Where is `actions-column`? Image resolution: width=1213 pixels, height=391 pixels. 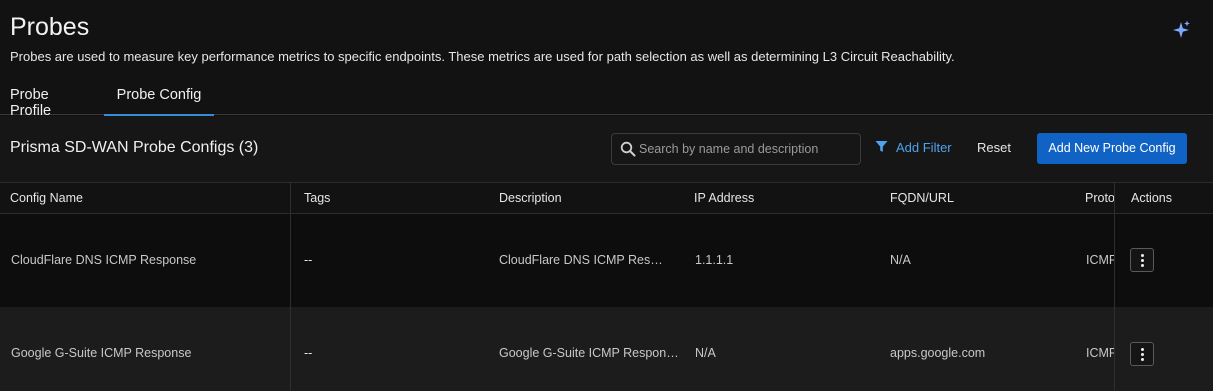
actions-column is located at coordinates (1163, 287).